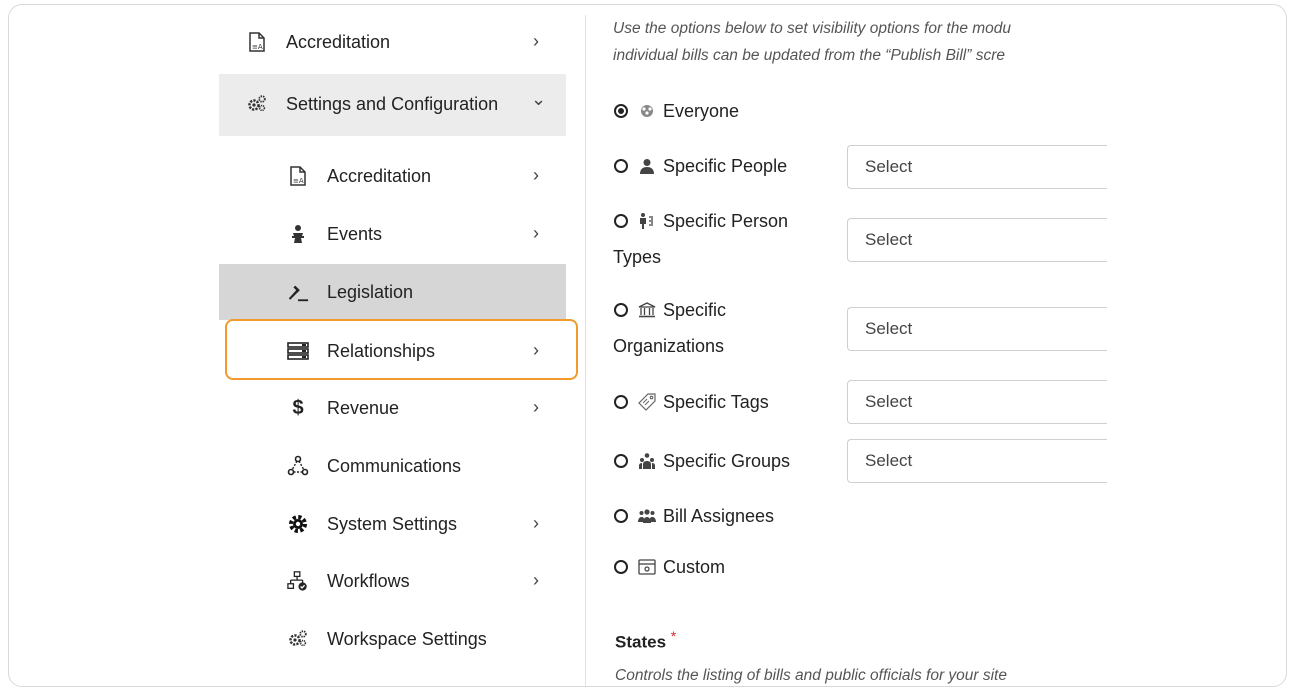  Describe the element at coordinates (647, 402) in the screenshot. I see `tag-icon` at that location.